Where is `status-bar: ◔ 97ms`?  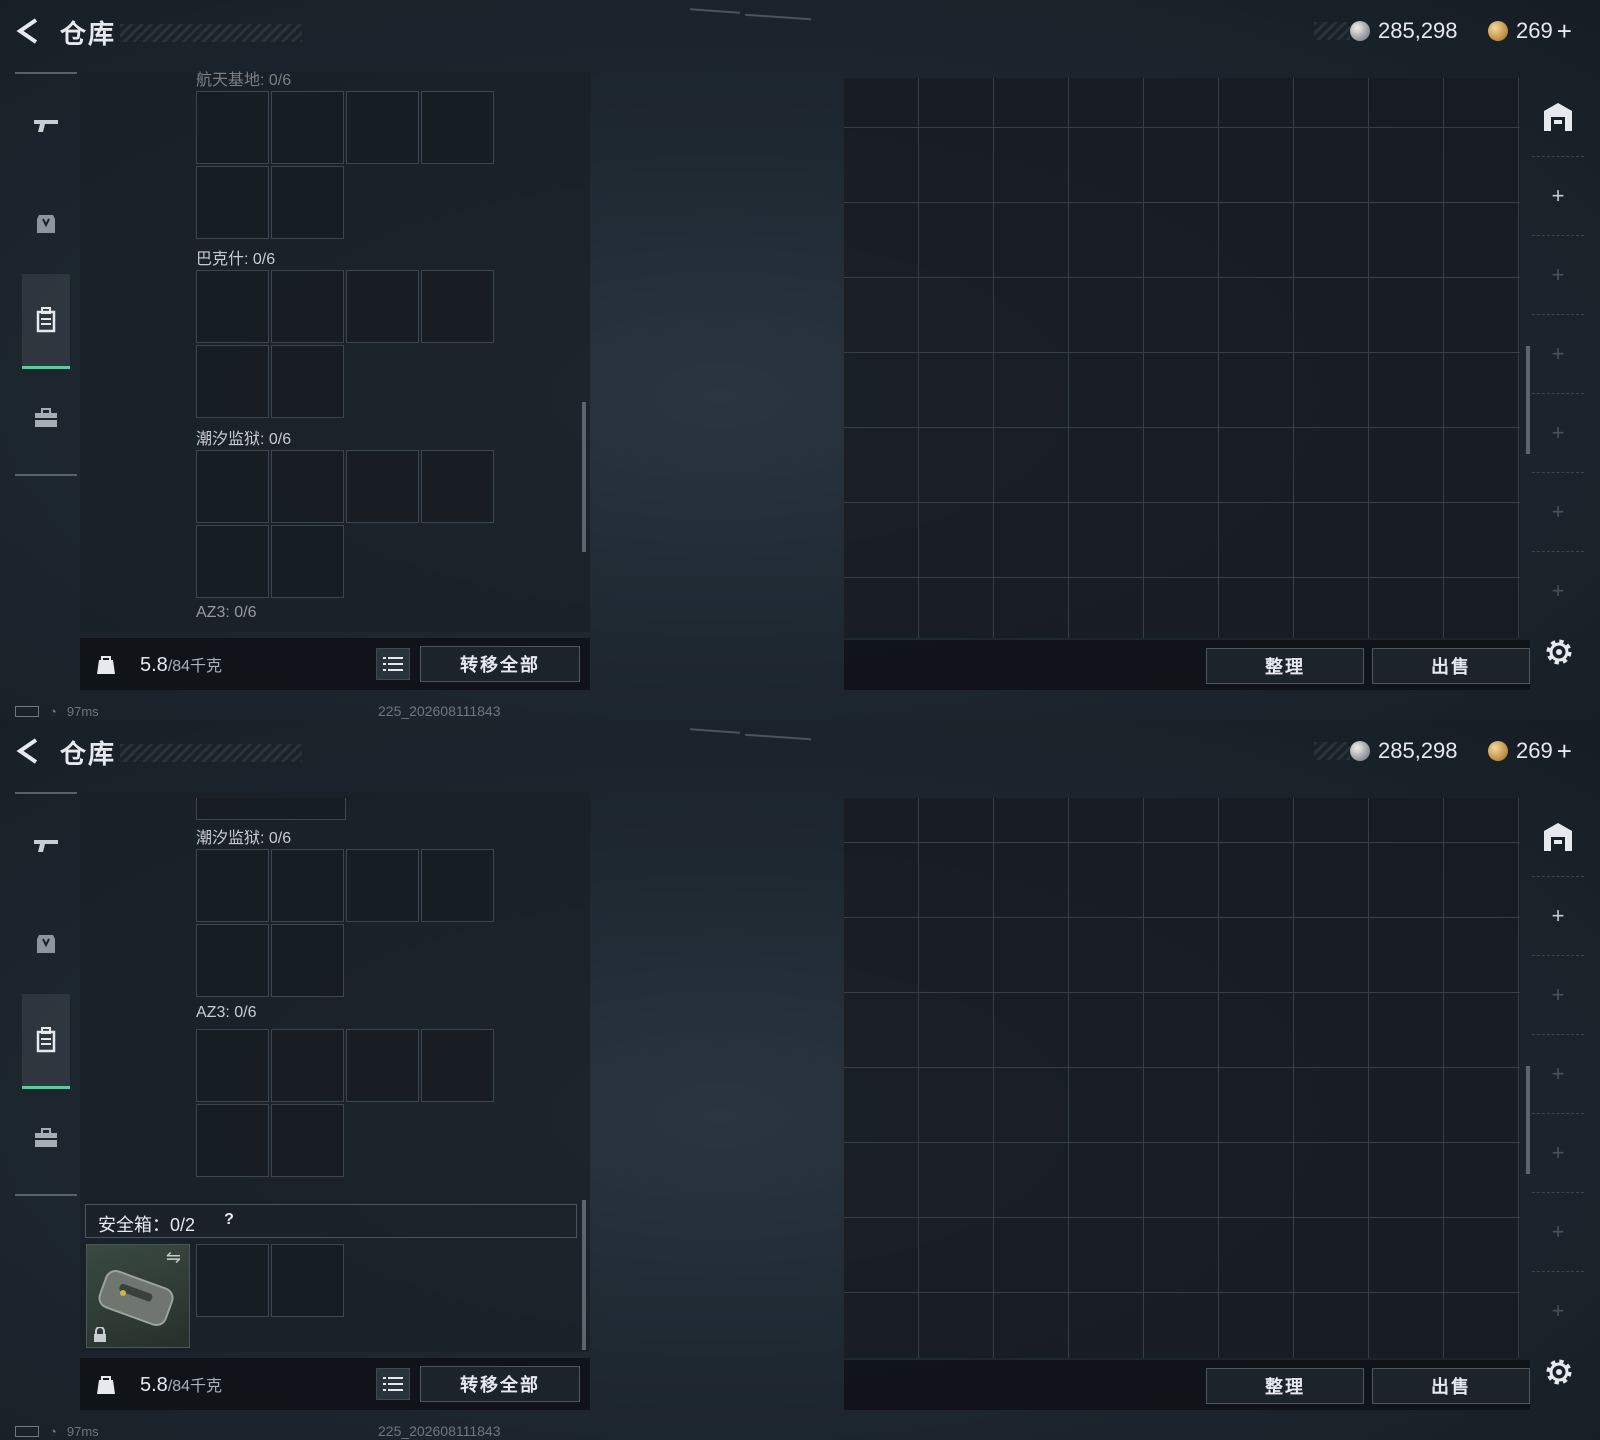 status-bar: ◔ 97ms is located at coordinates (57, 711).